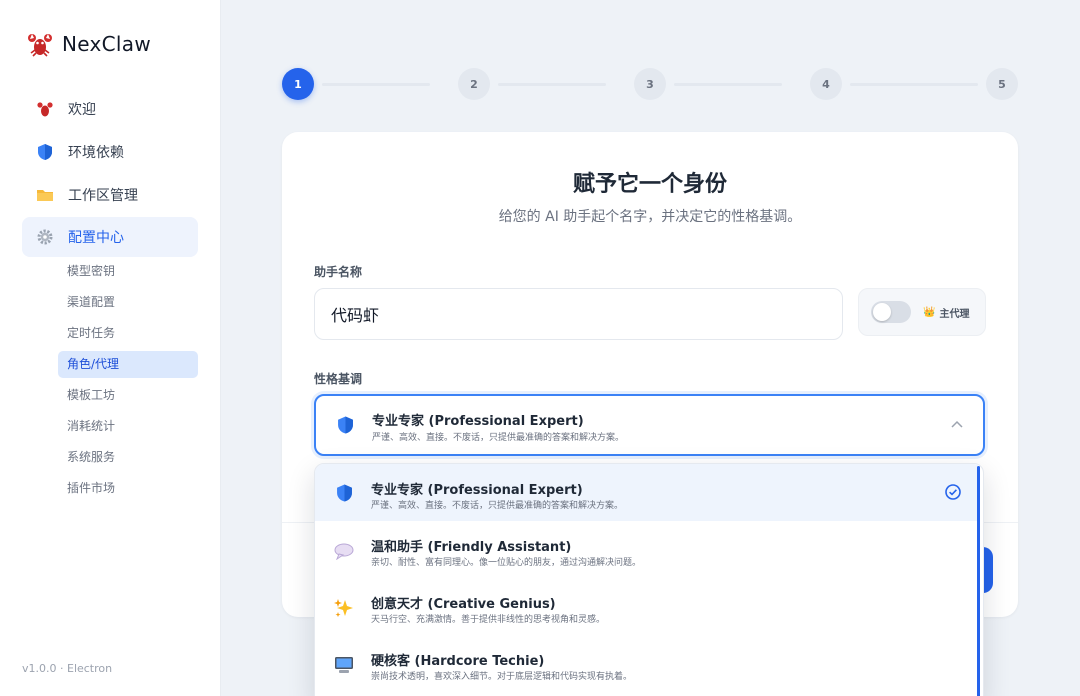  What do you see at coordinates (128, 302) in the screenshot?
I see `subnav-item-channels: 渠道配置` at bounding box center [128, 302].